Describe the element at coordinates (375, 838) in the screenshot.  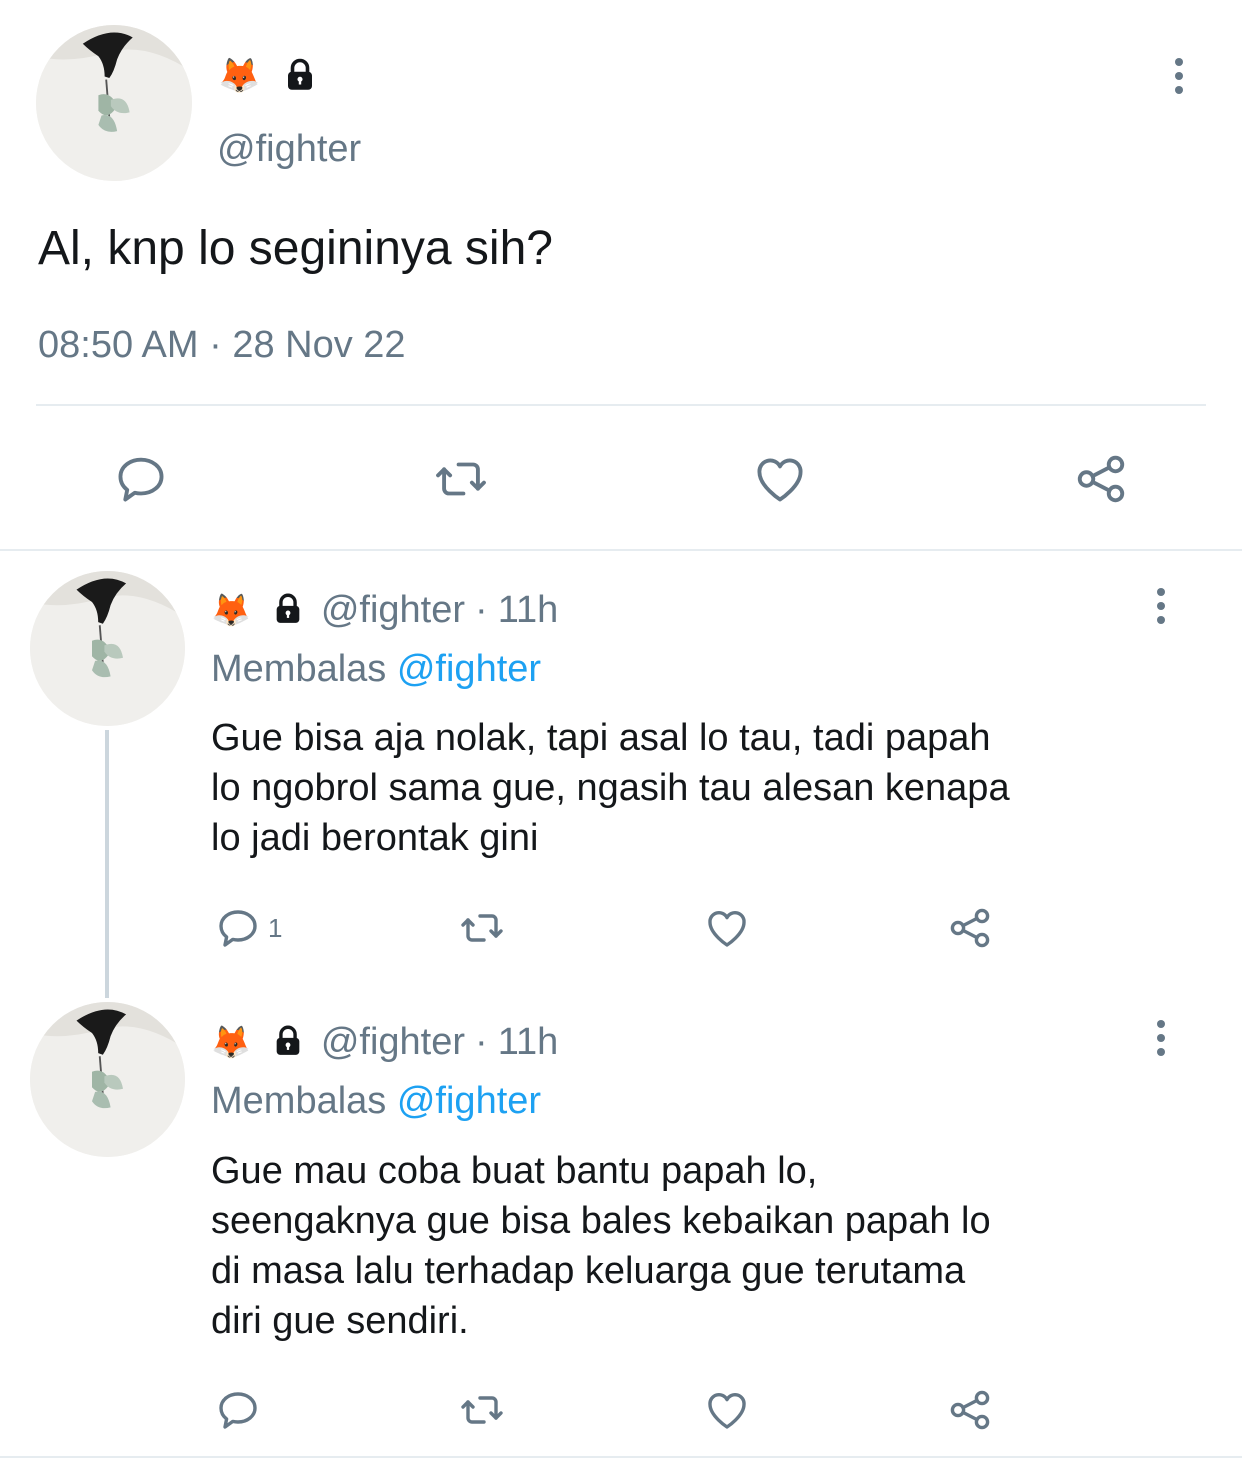
I see `text-line: lo jadi berontak gini` at that location.